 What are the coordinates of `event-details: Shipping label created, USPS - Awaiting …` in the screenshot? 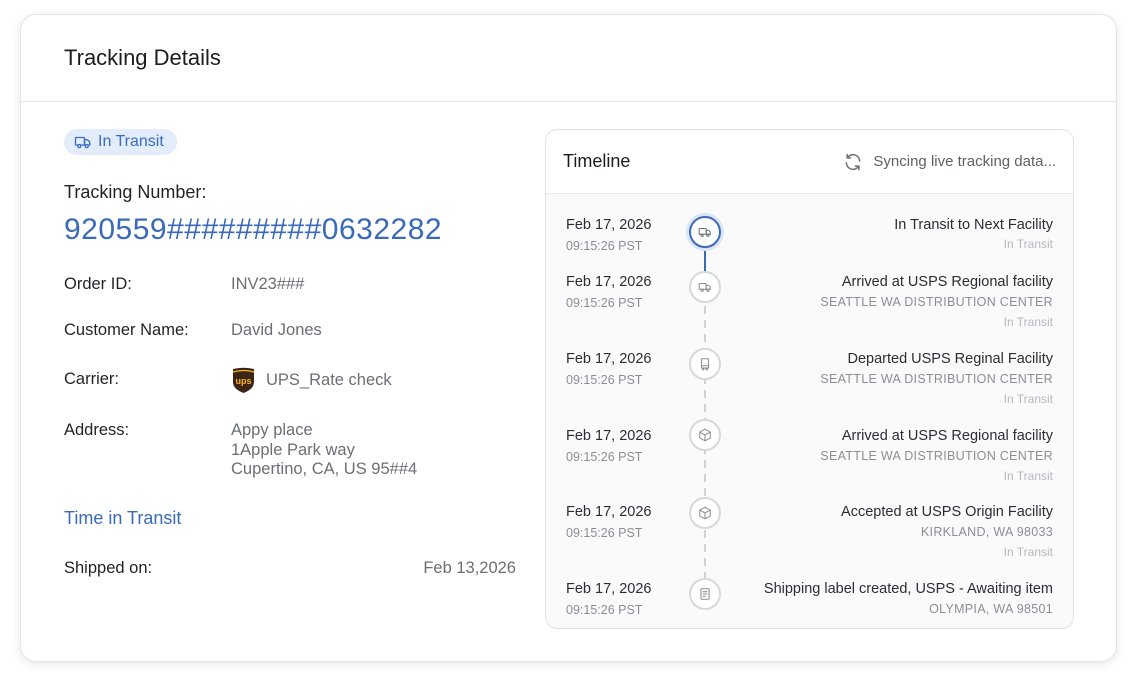 It's located at (908, 598).